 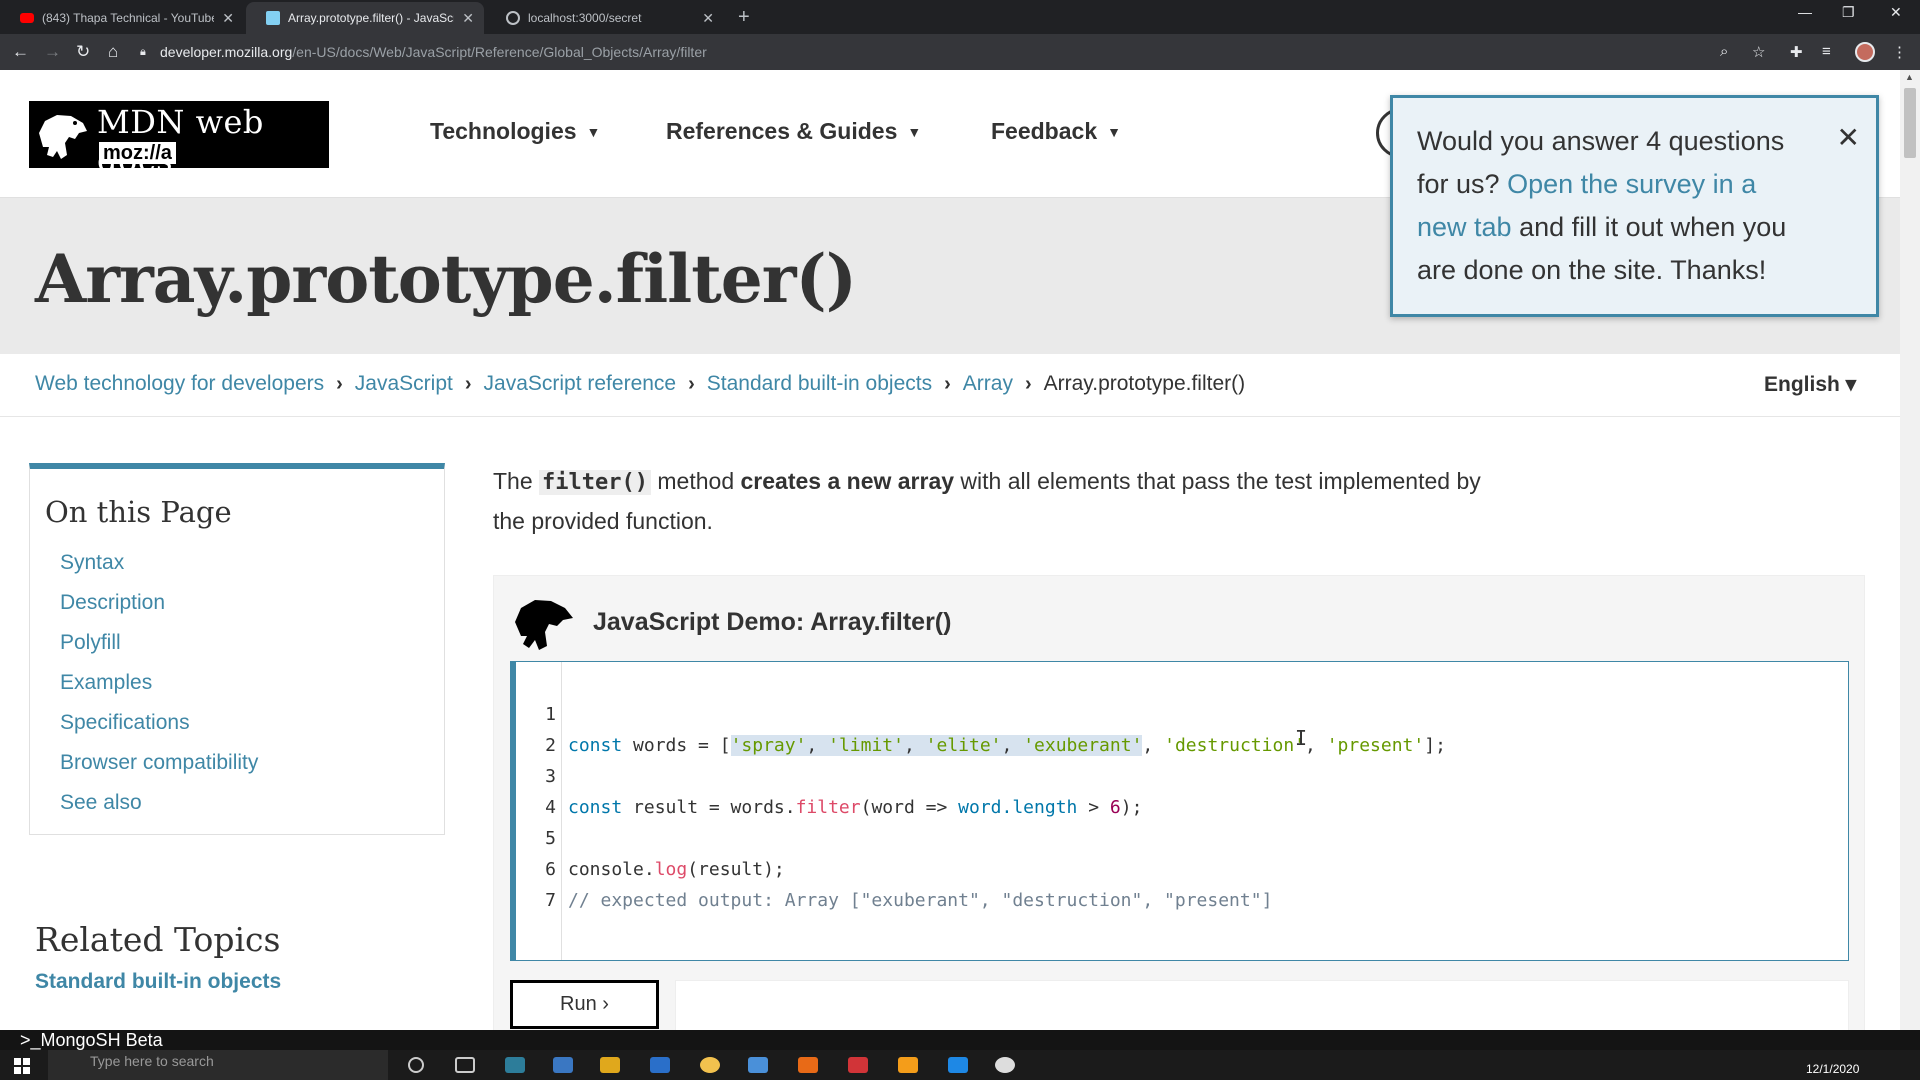 What do you see at coordinates (988, 384) in the screenshot?
I see `breadcrumb-link: Array` at bounding box center [988, 384].